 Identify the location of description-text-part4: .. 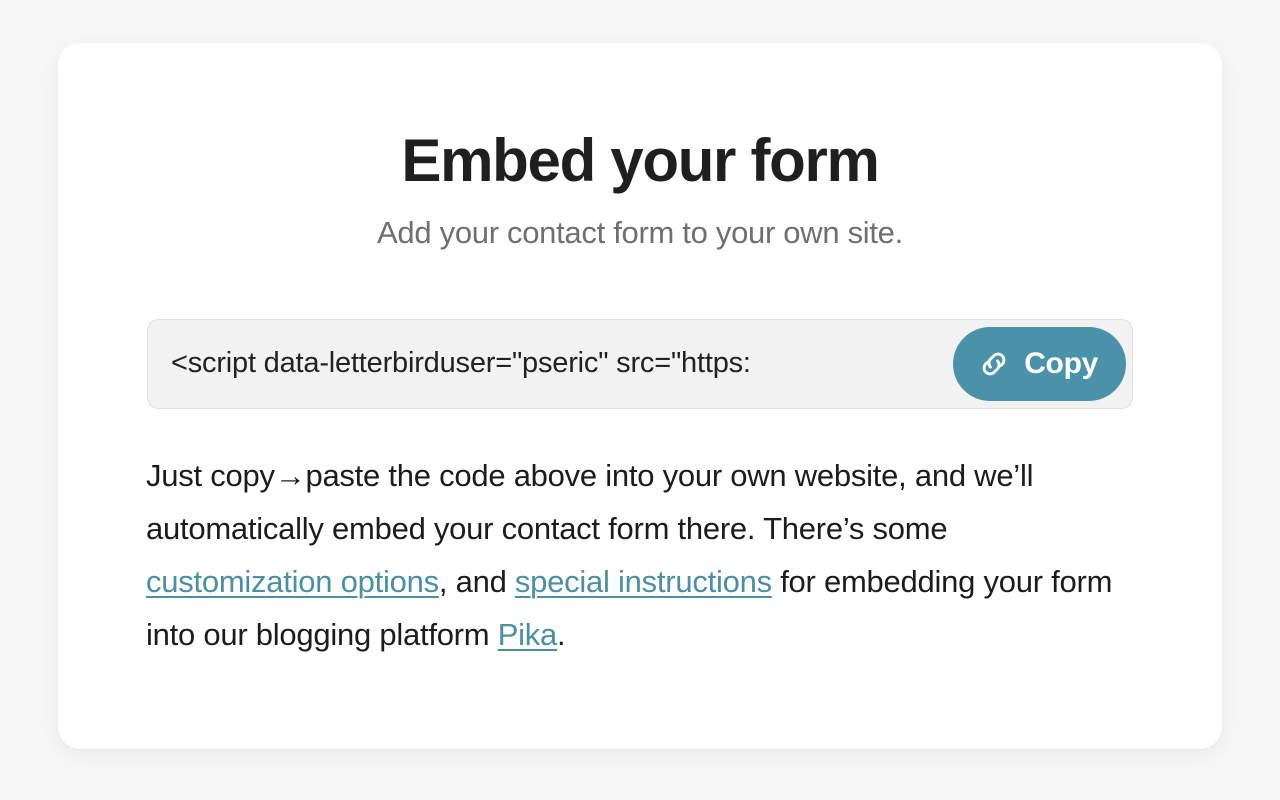
(561, 634).